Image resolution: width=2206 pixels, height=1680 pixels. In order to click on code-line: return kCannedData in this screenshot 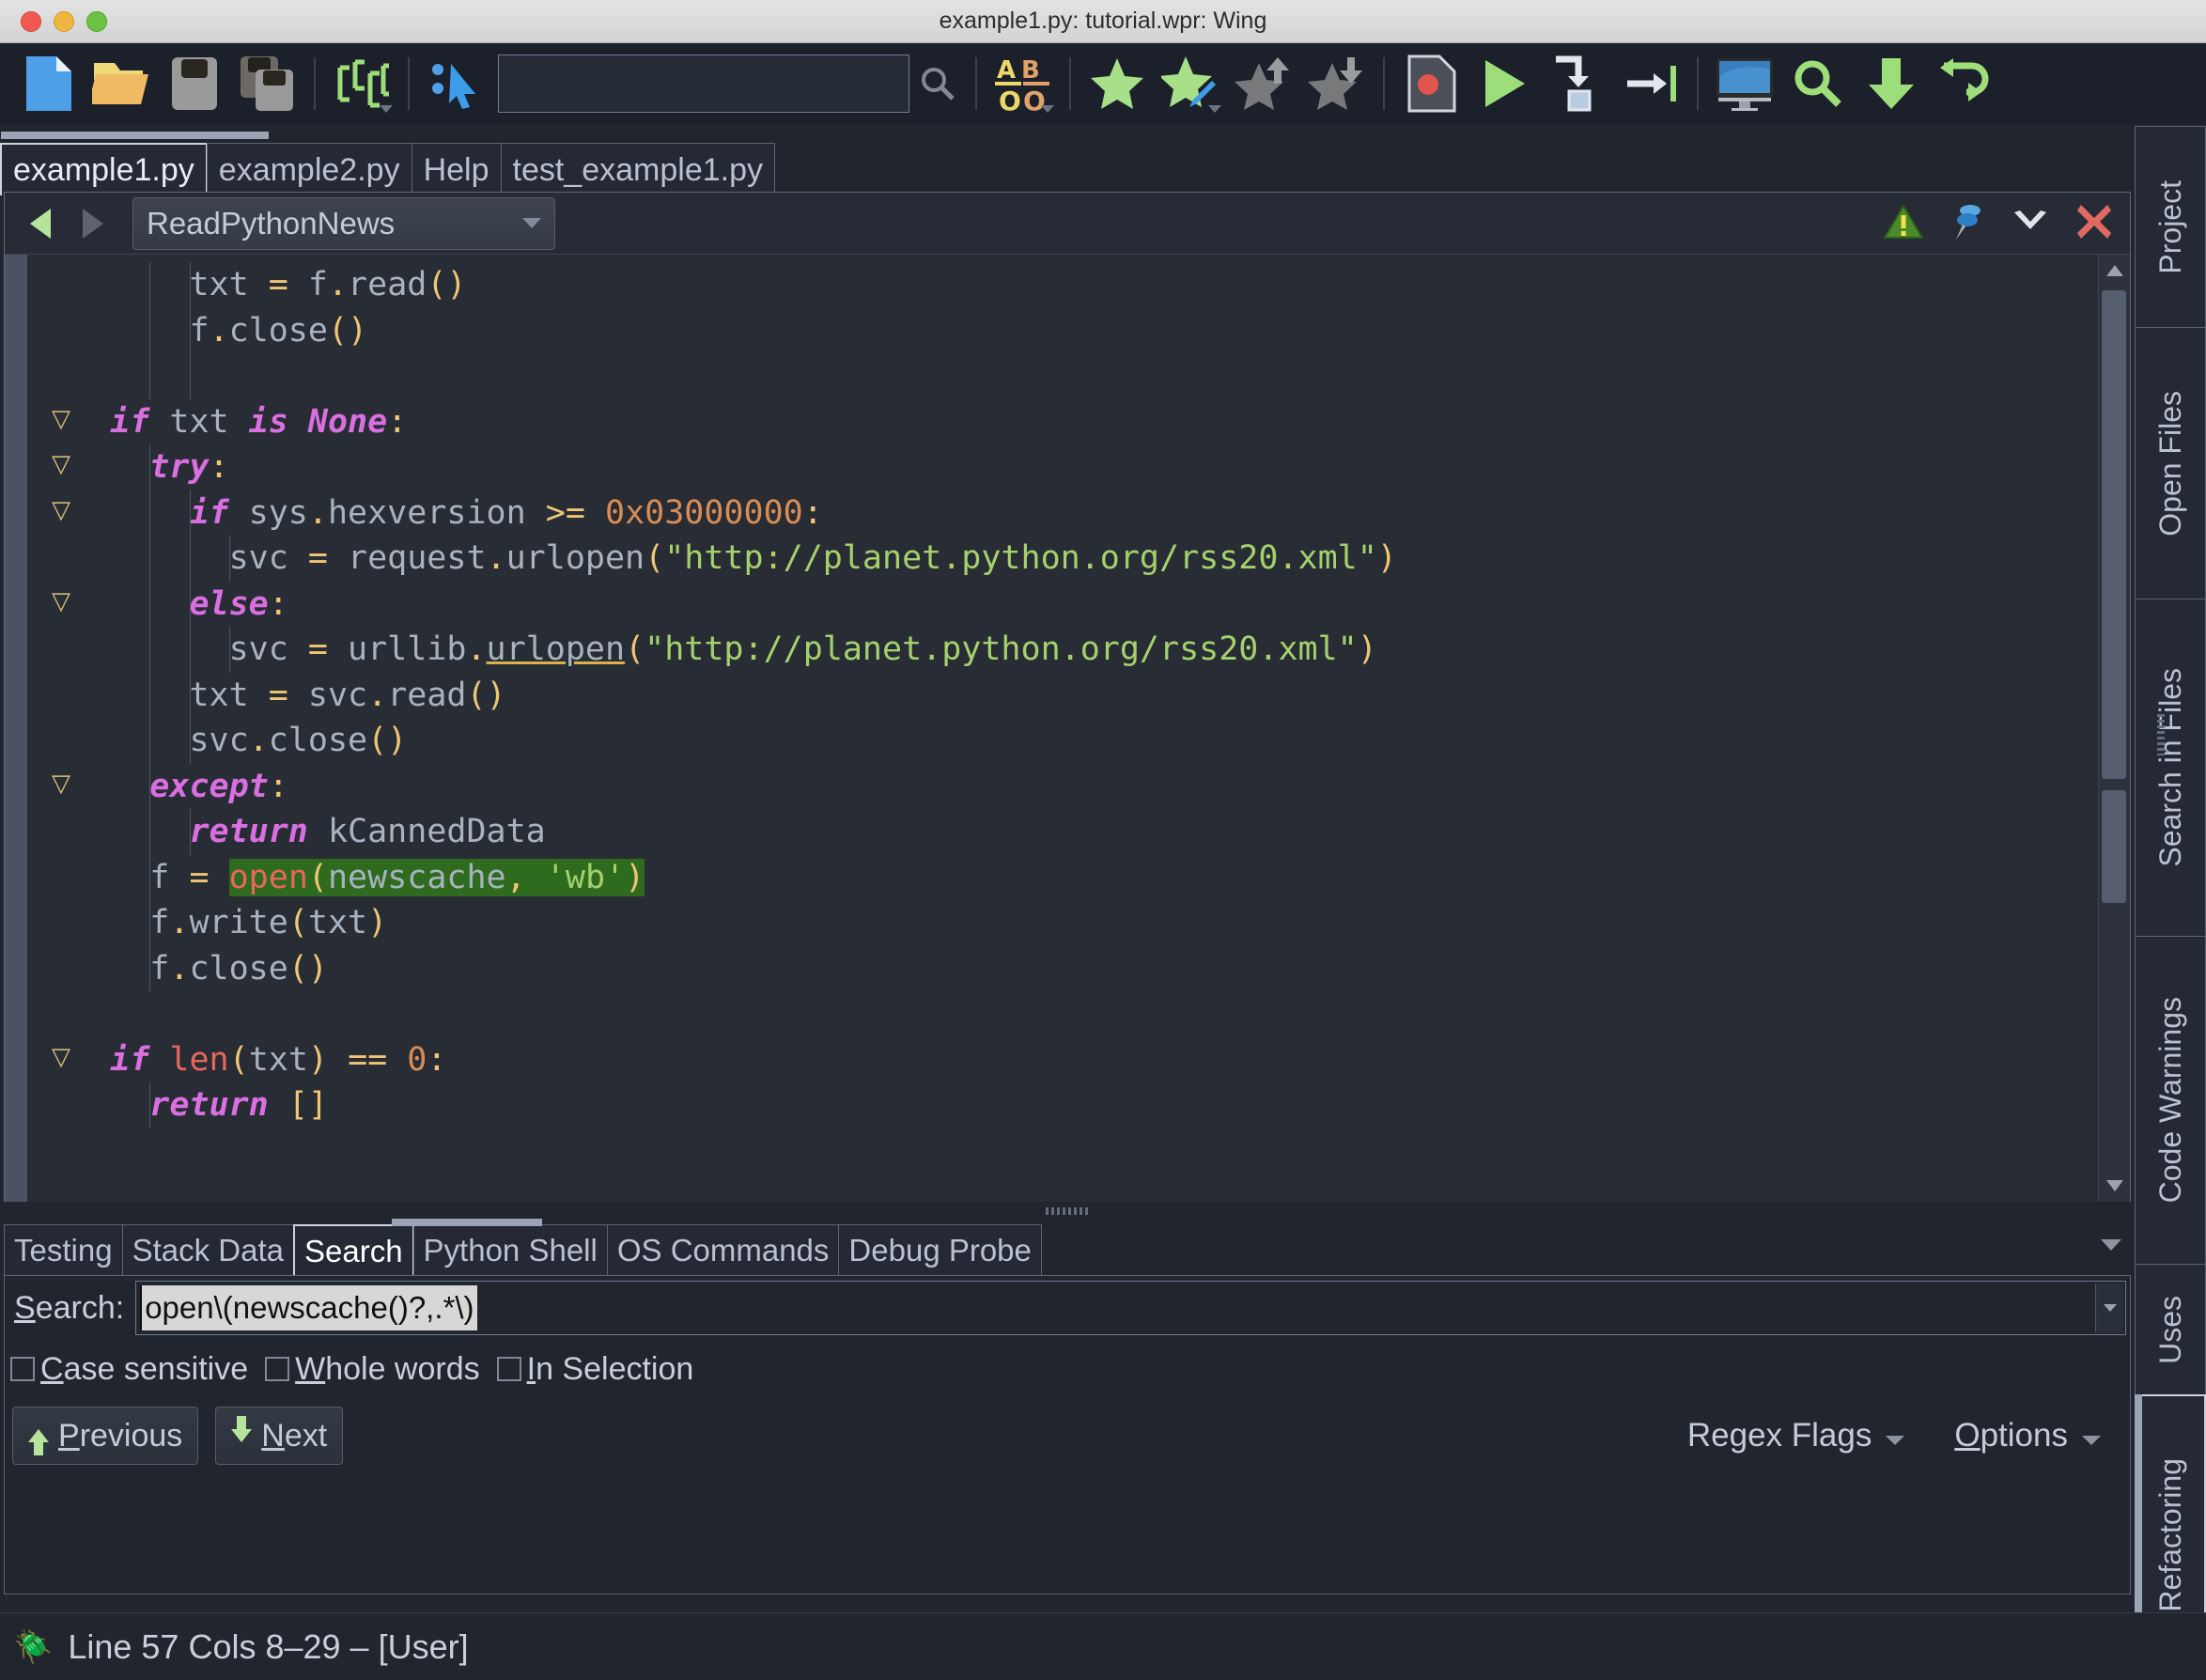, I will do `click(1083, 832)`.